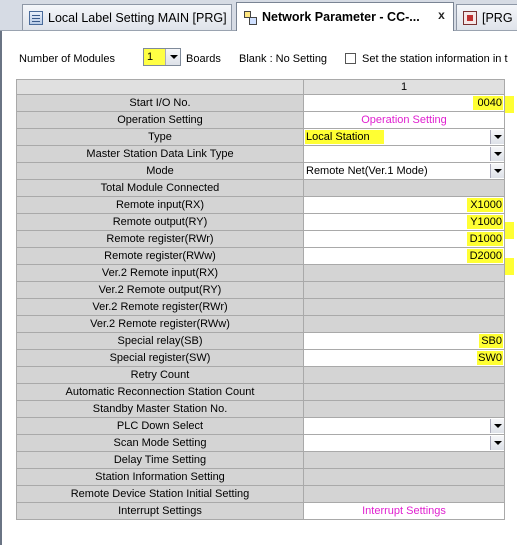  I want to click on table-row: Remote input(RX) X1000, so click(260, 205).